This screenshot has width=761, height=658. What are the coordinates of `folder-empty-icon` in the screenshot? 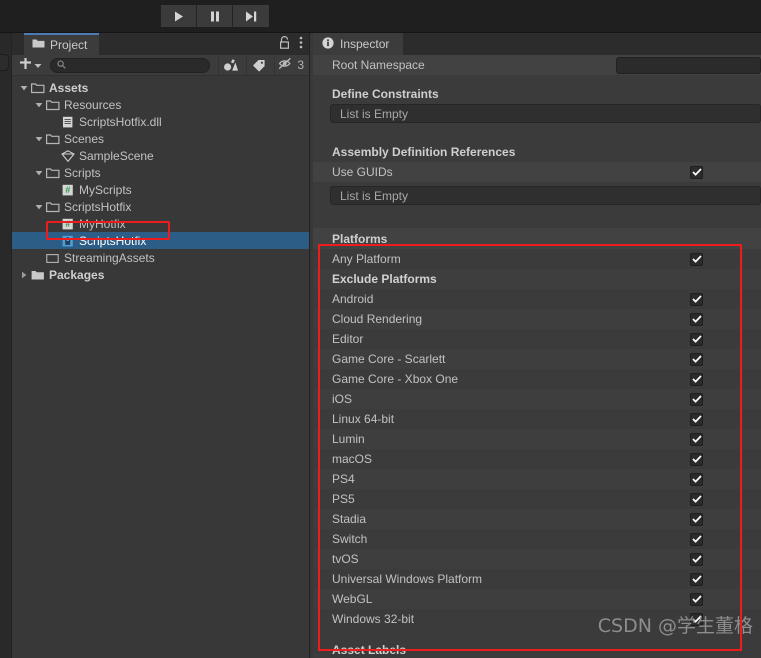 It's located at (53, 258).